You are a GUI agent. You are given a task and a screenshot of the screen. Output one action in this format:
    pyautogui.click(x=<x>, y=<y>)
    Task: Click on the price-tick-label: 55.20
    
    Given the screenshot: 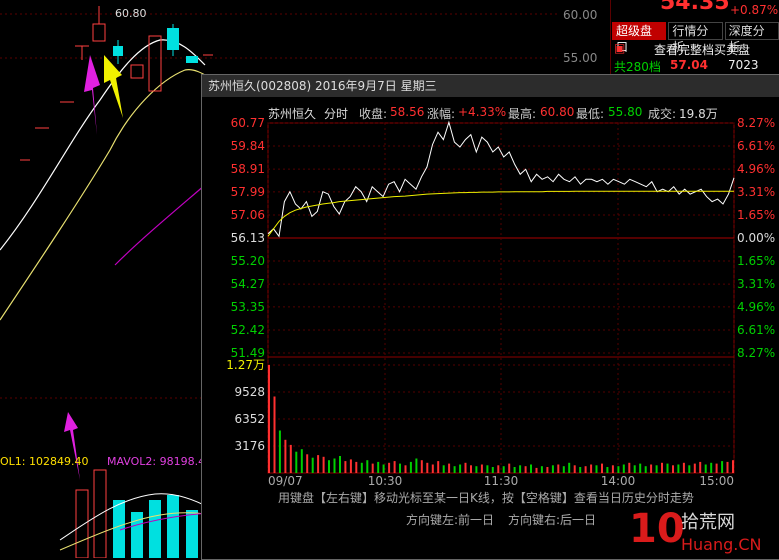 What is the action you would take?
    pyautogui.click(x=248, y=261)
    